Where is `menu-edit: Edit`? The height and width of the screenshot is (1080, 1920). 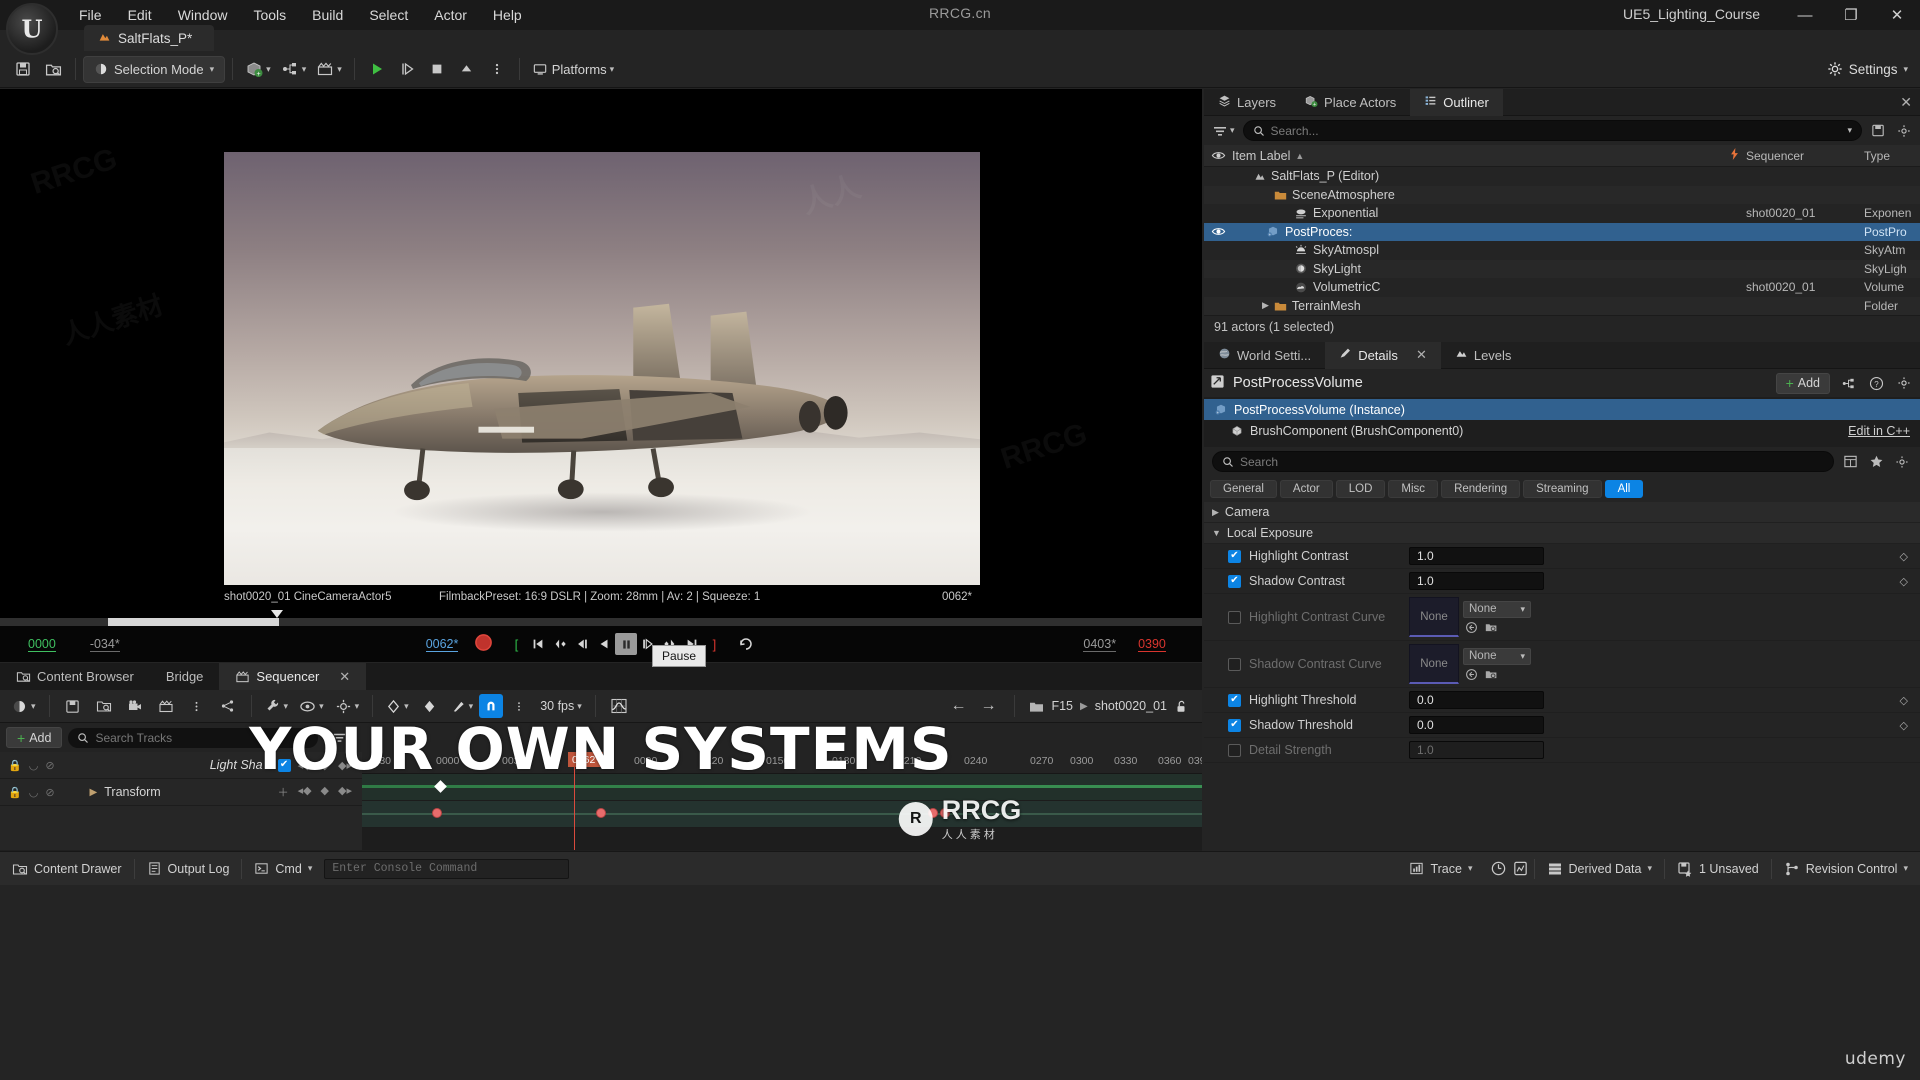
menu-edit: Edit is located at coordinates (140, 15).